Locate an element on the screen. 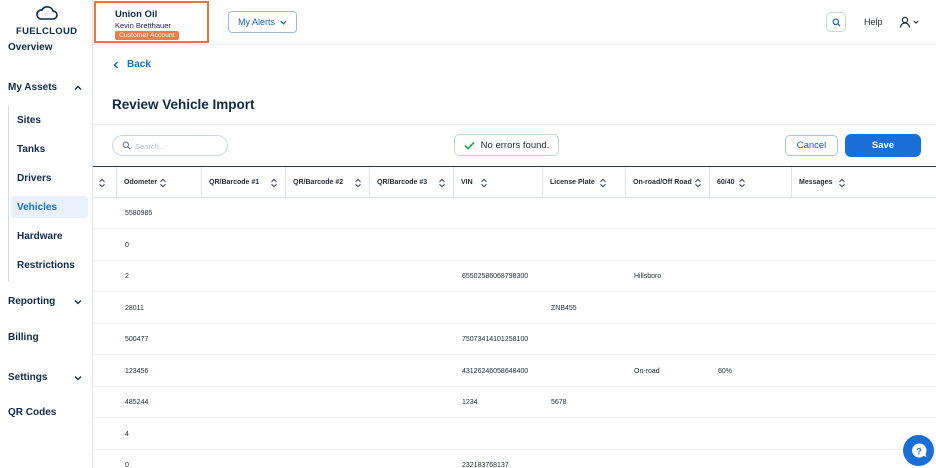  checkmark-icon is located at coordinates (469, 145).